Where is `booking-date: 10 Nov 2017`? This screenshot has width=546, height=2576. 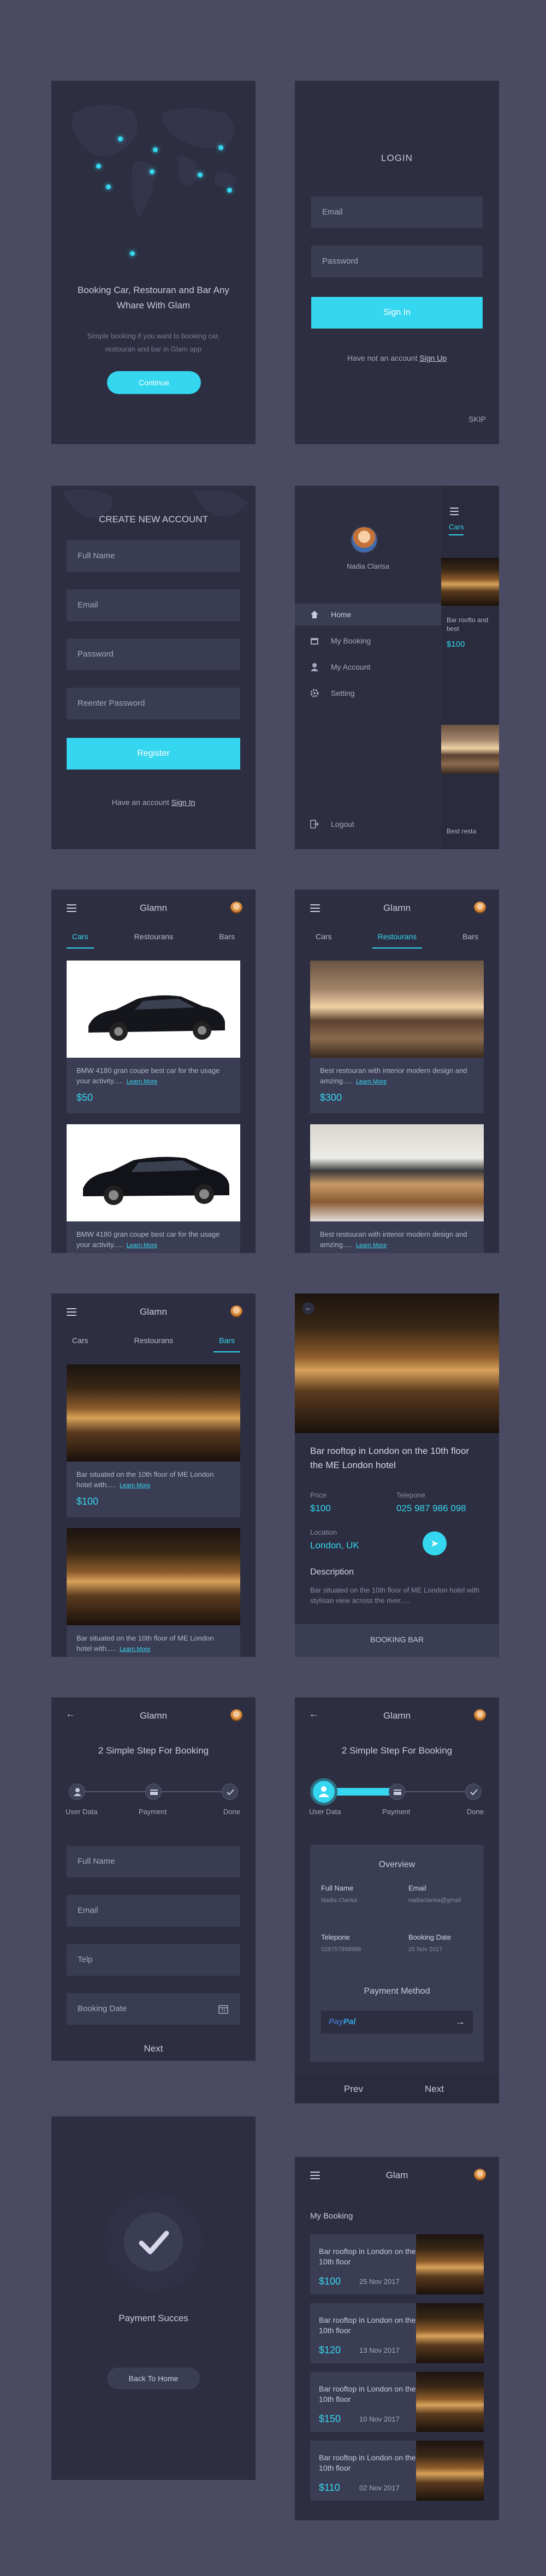
booking-date: 10 Nov 2017 is located at coordinates (379, 2419).